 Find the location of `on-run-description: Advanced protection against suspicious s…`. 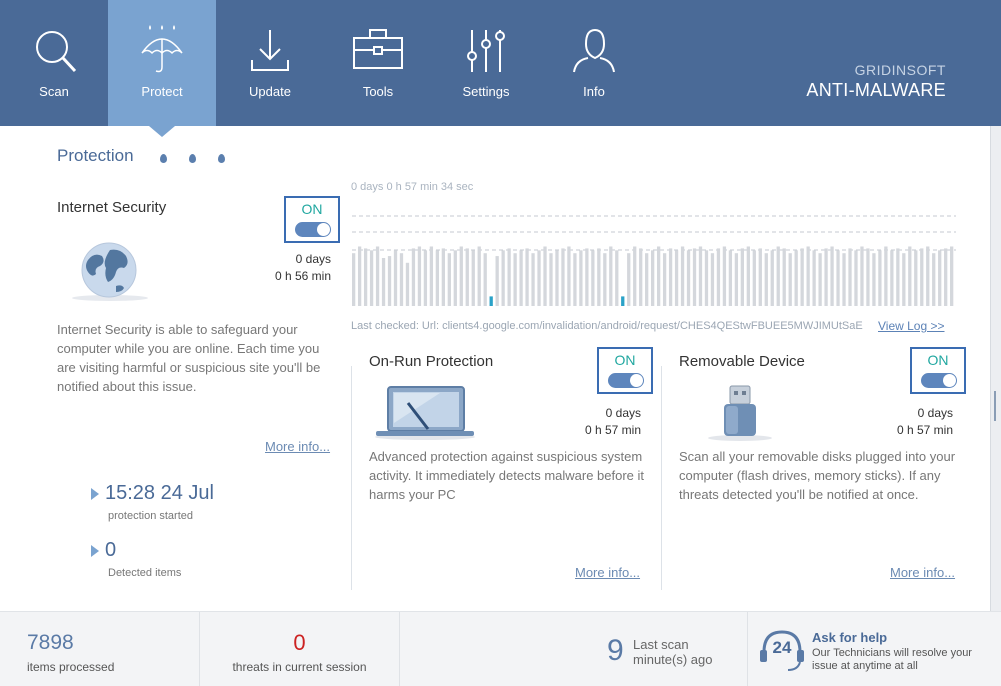

on-run-description: Advanced protection against suspicious s… is located at coordinates (507, 475).